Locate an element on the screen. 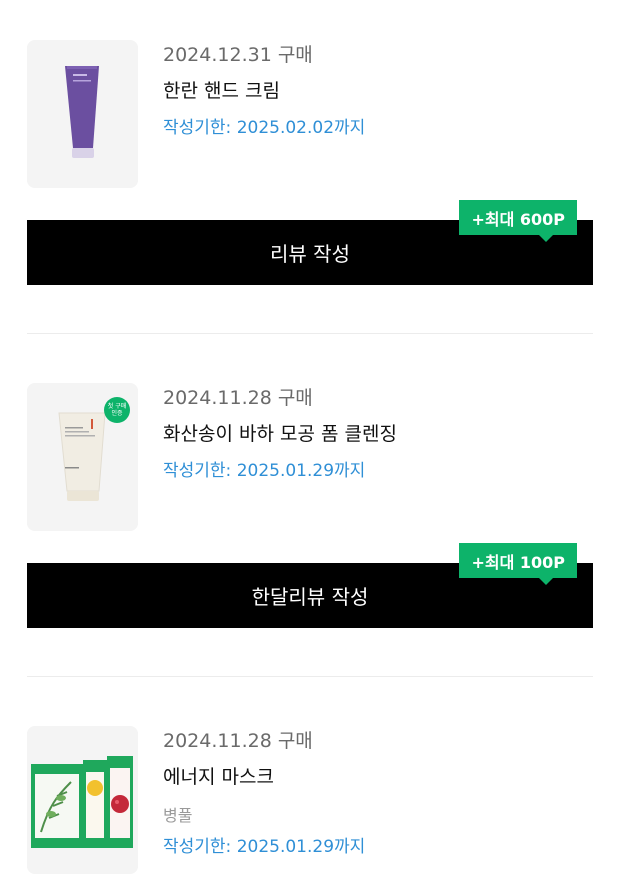 This screenshot has width=617, height=874. product-image-foam-cleansing: 첫 구매 인증 is located at coordinates (82, 457).